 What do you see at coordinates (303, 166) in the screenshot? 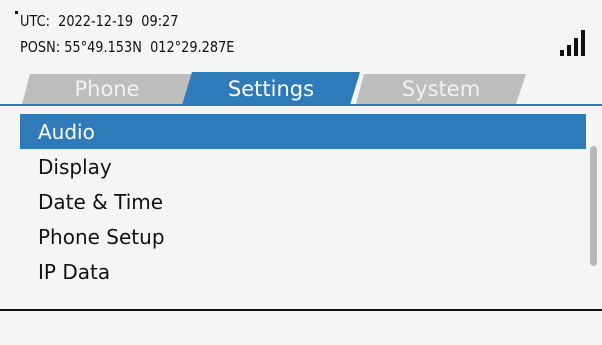
I see `menu-item-display: Display` at bounding box center [303, 166].